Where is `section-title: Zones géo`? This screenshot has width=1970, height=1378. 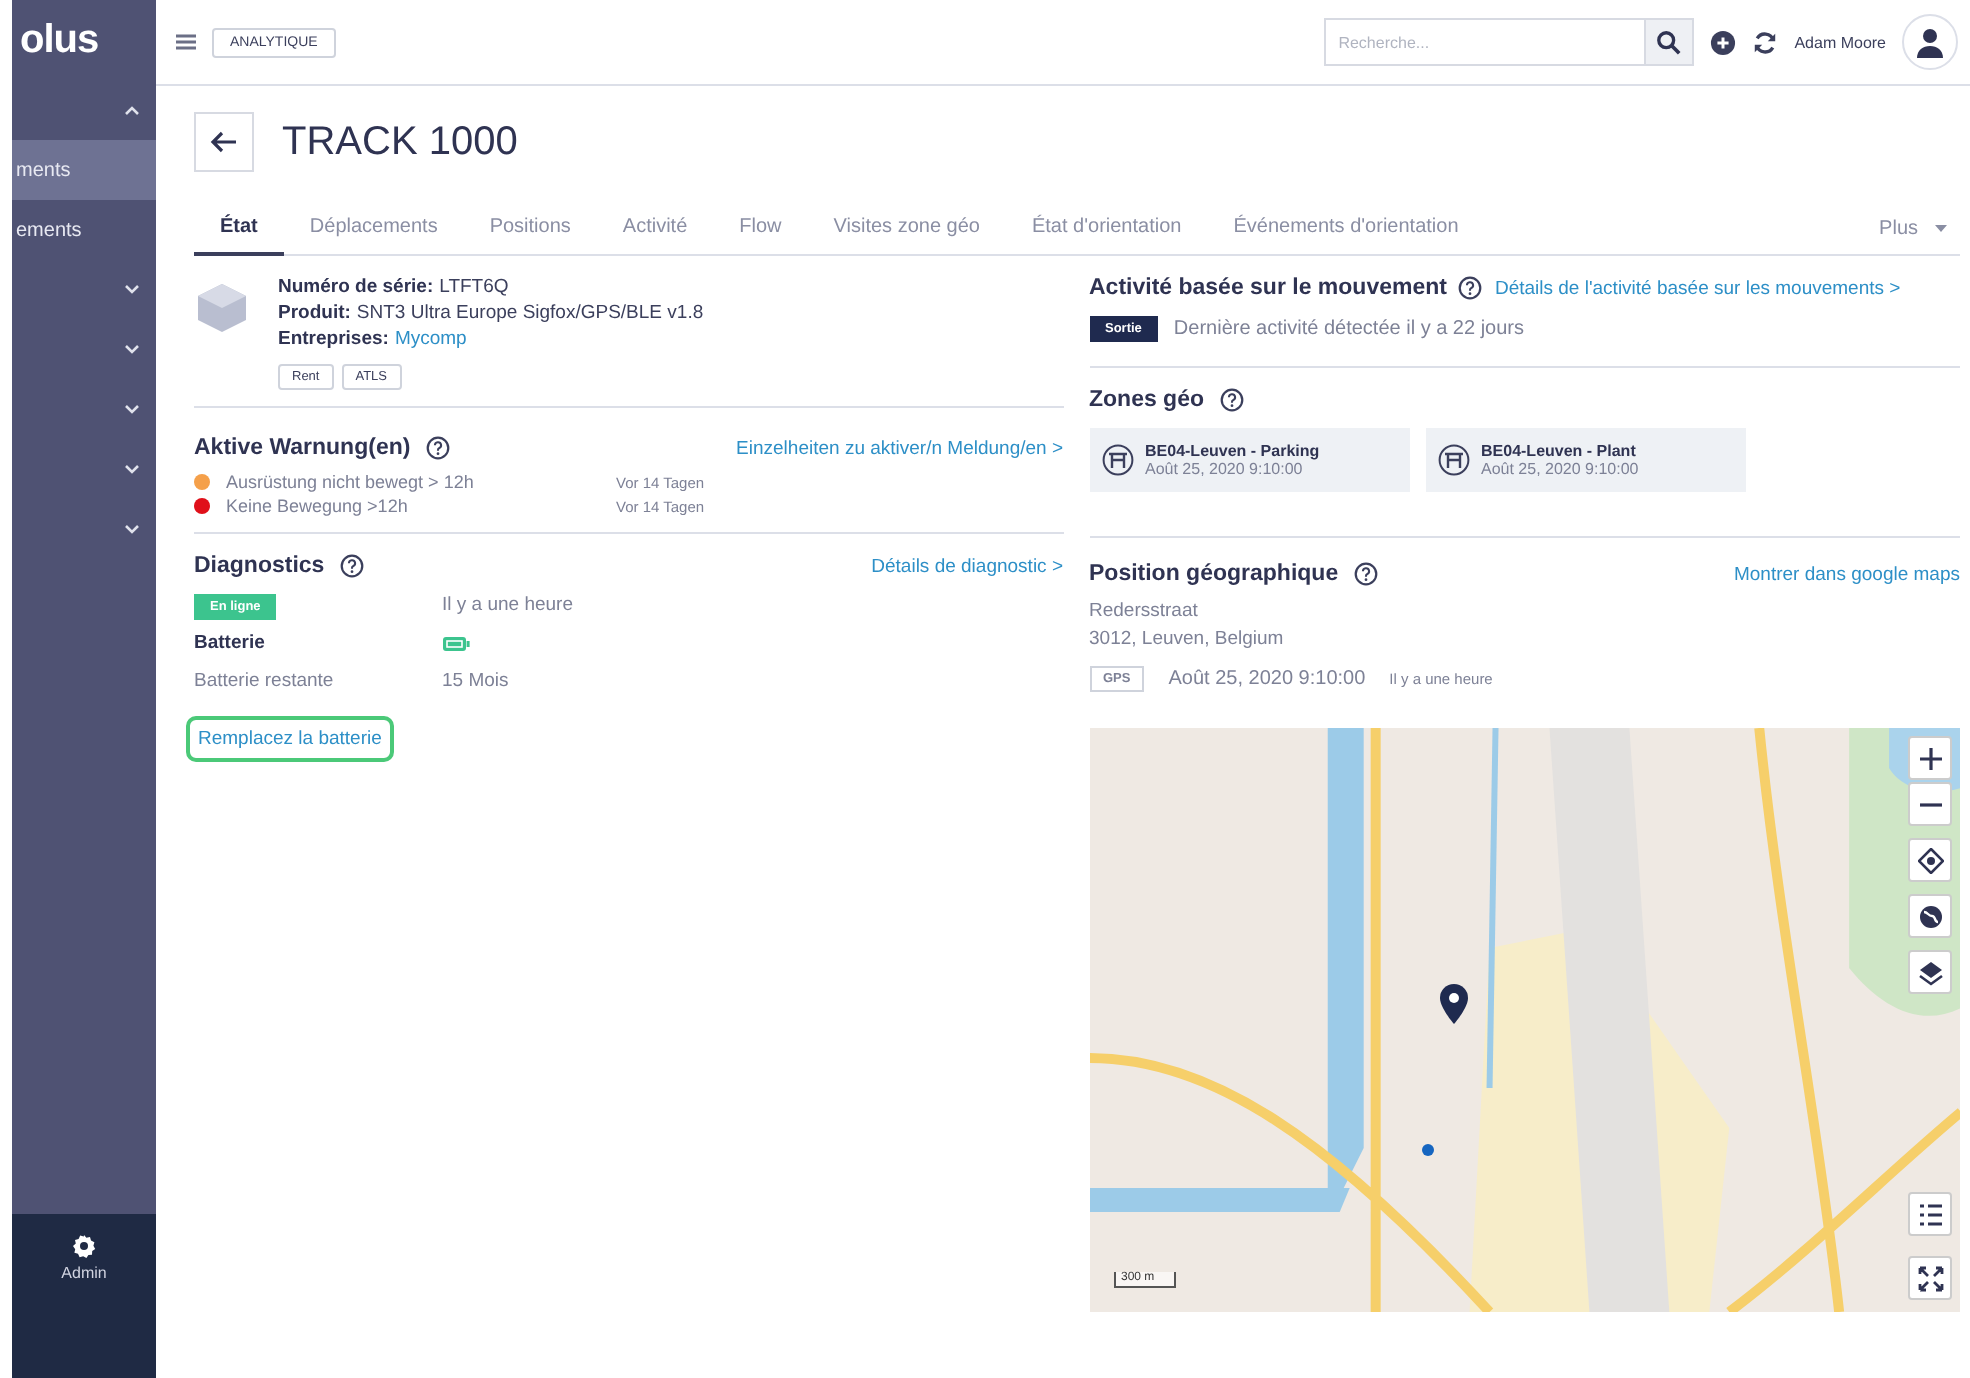
section-title: Zones géo is located at coordinates (1147, 400).